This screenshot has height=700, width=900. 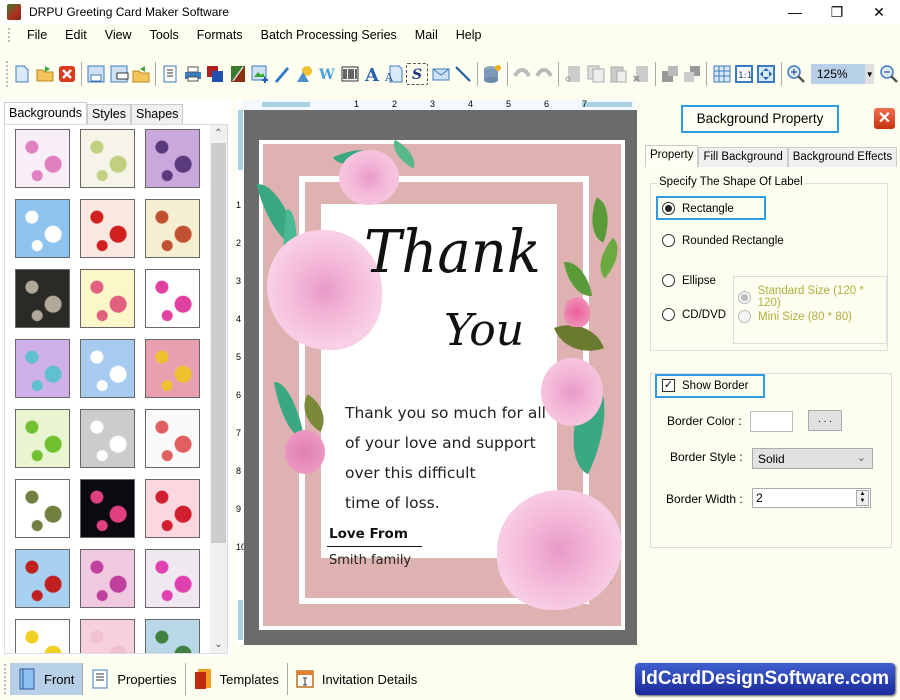 I want to click on thumbnail-scrollbar: ⌃ ⌄, so click(x=218, y=389).